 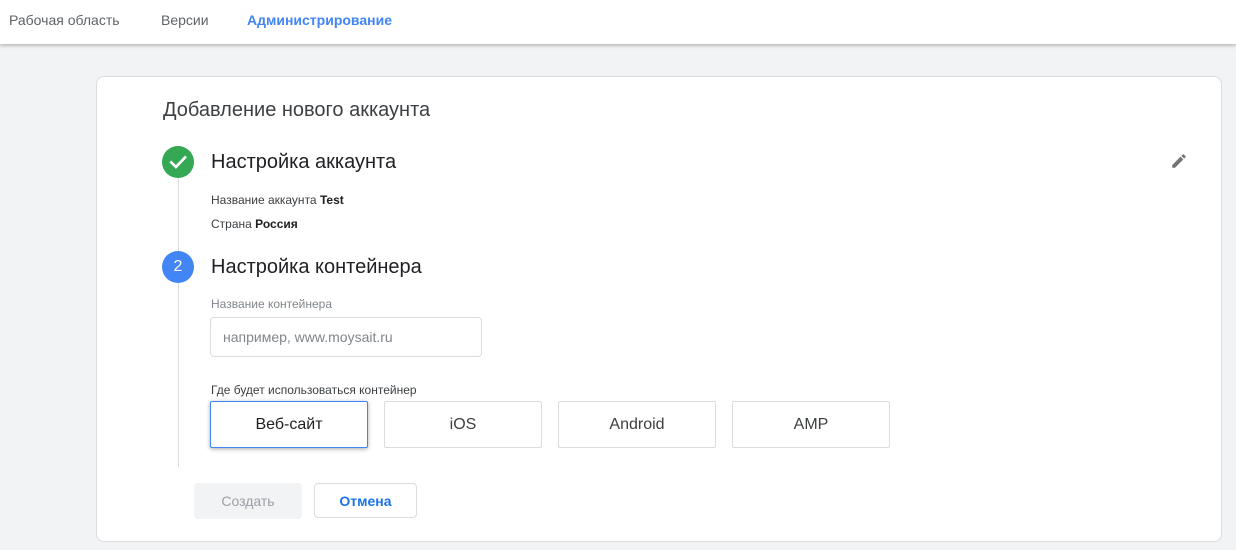 What do you see at coordinates (319, 21) in the screenshot?
I see `tab-admin: Администрирование` at bounding box center [319, 21].